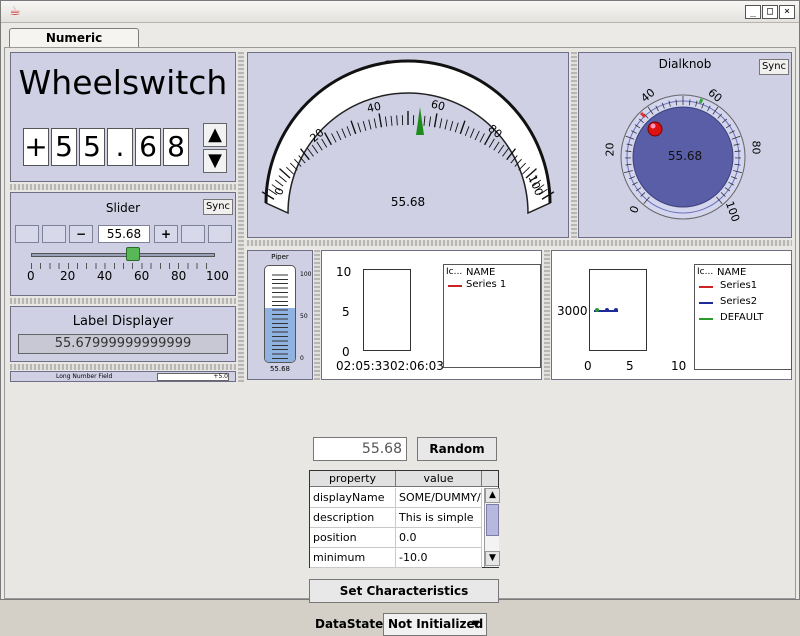  I want to click on dialknob-value: 55.68, so click(685, 156).